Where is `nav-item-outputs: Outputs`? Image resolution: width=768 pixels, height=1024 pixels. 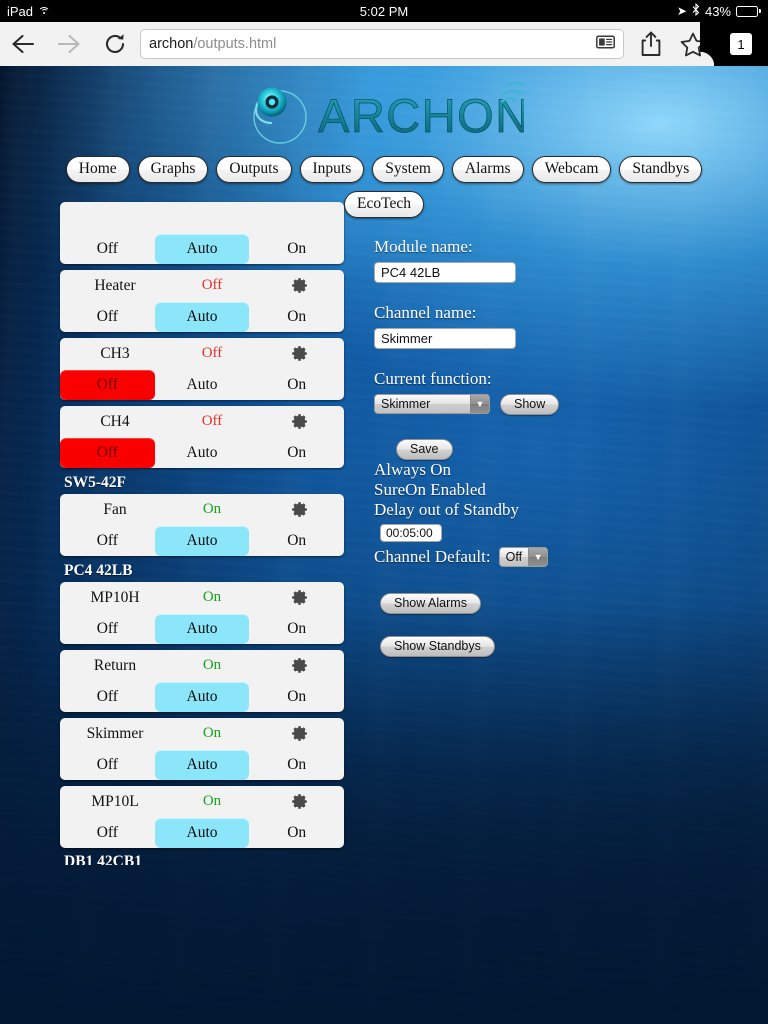 nav-item-outputs: Outputs is located at coordinates (254, 169).